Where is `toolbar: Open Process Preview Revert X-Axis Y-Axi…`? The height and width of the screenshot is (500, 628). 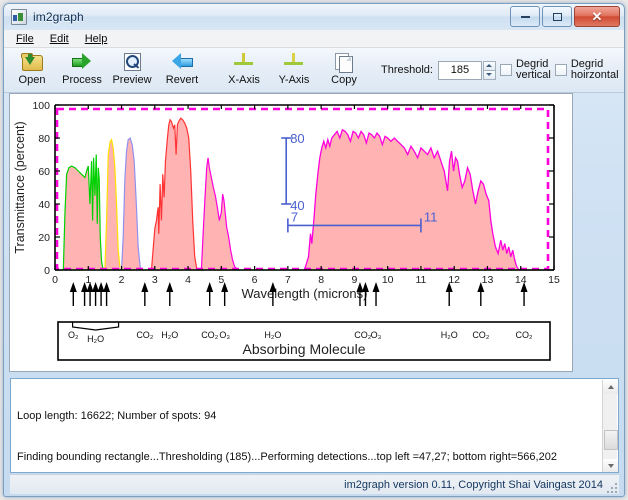 toolbar: Open Process Preview Revert X-Axis Y-Axi… is located at coordinates (314, 80).